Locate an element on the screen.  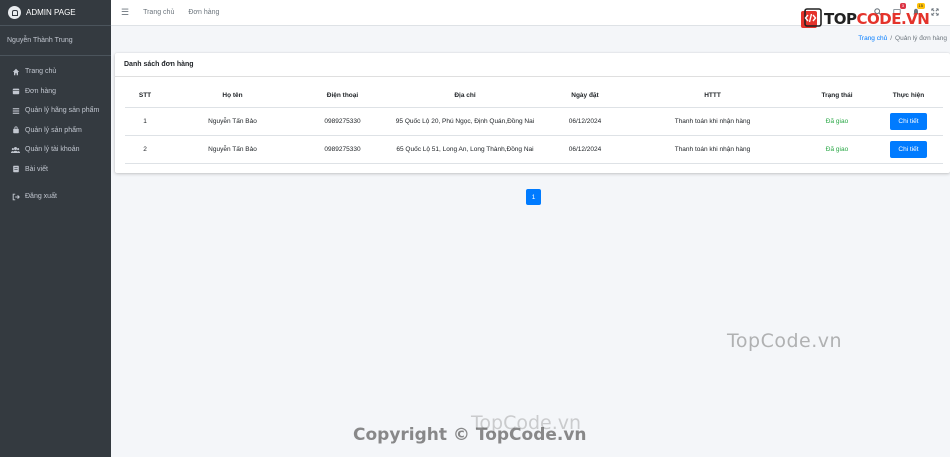
sidebar-item-label: Quản lý sản phẩm is located at coordinates (53, 130).